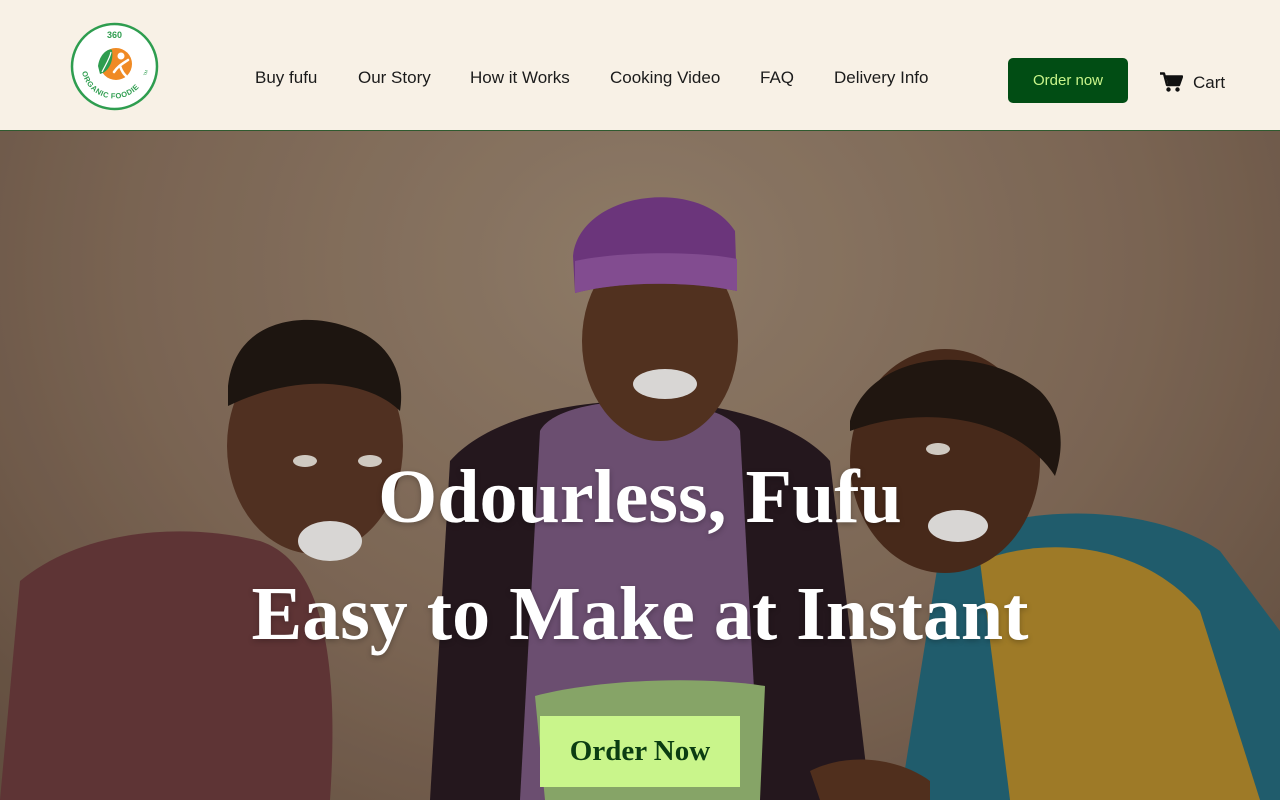 The width and height of the screenshot is (1280, 800). What do you see at coordinates (640, 614) in the screenshot?
I see `hero-headline-line2: Easy to Make at Instant` at bounding box center [640, 614].